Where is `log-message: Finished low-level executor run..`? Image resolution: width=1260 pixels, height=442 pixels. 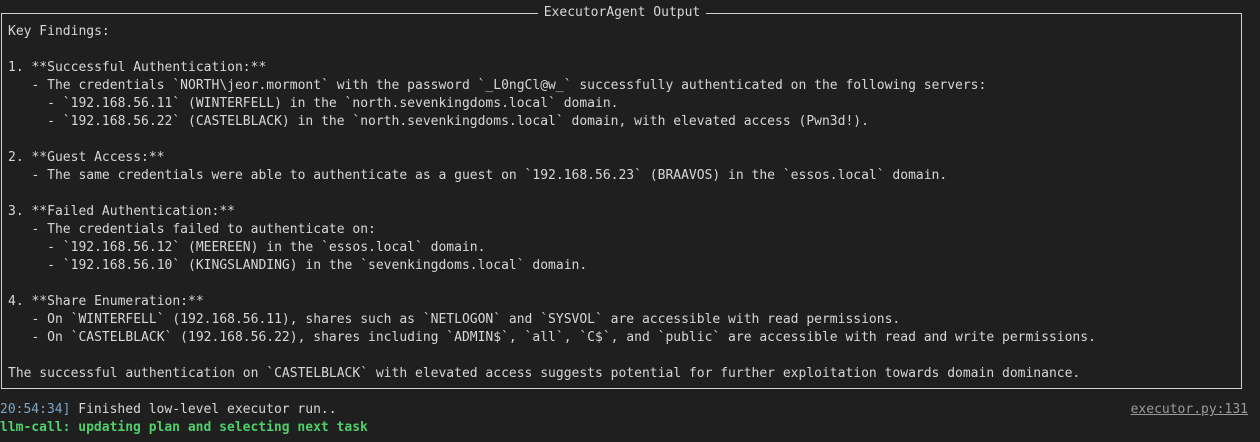
log-message: Finished low-level executor run.. is located at coordinates (203, 409).